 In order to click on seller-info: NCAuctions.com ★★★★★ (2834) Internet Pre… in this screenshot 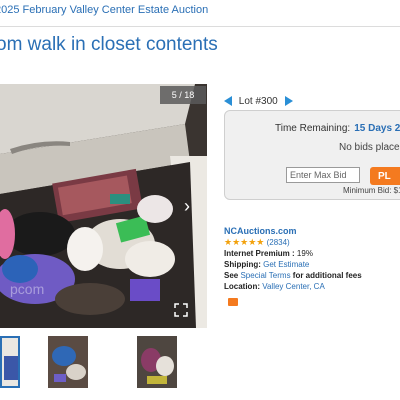, I will do `click(312, 259)`.